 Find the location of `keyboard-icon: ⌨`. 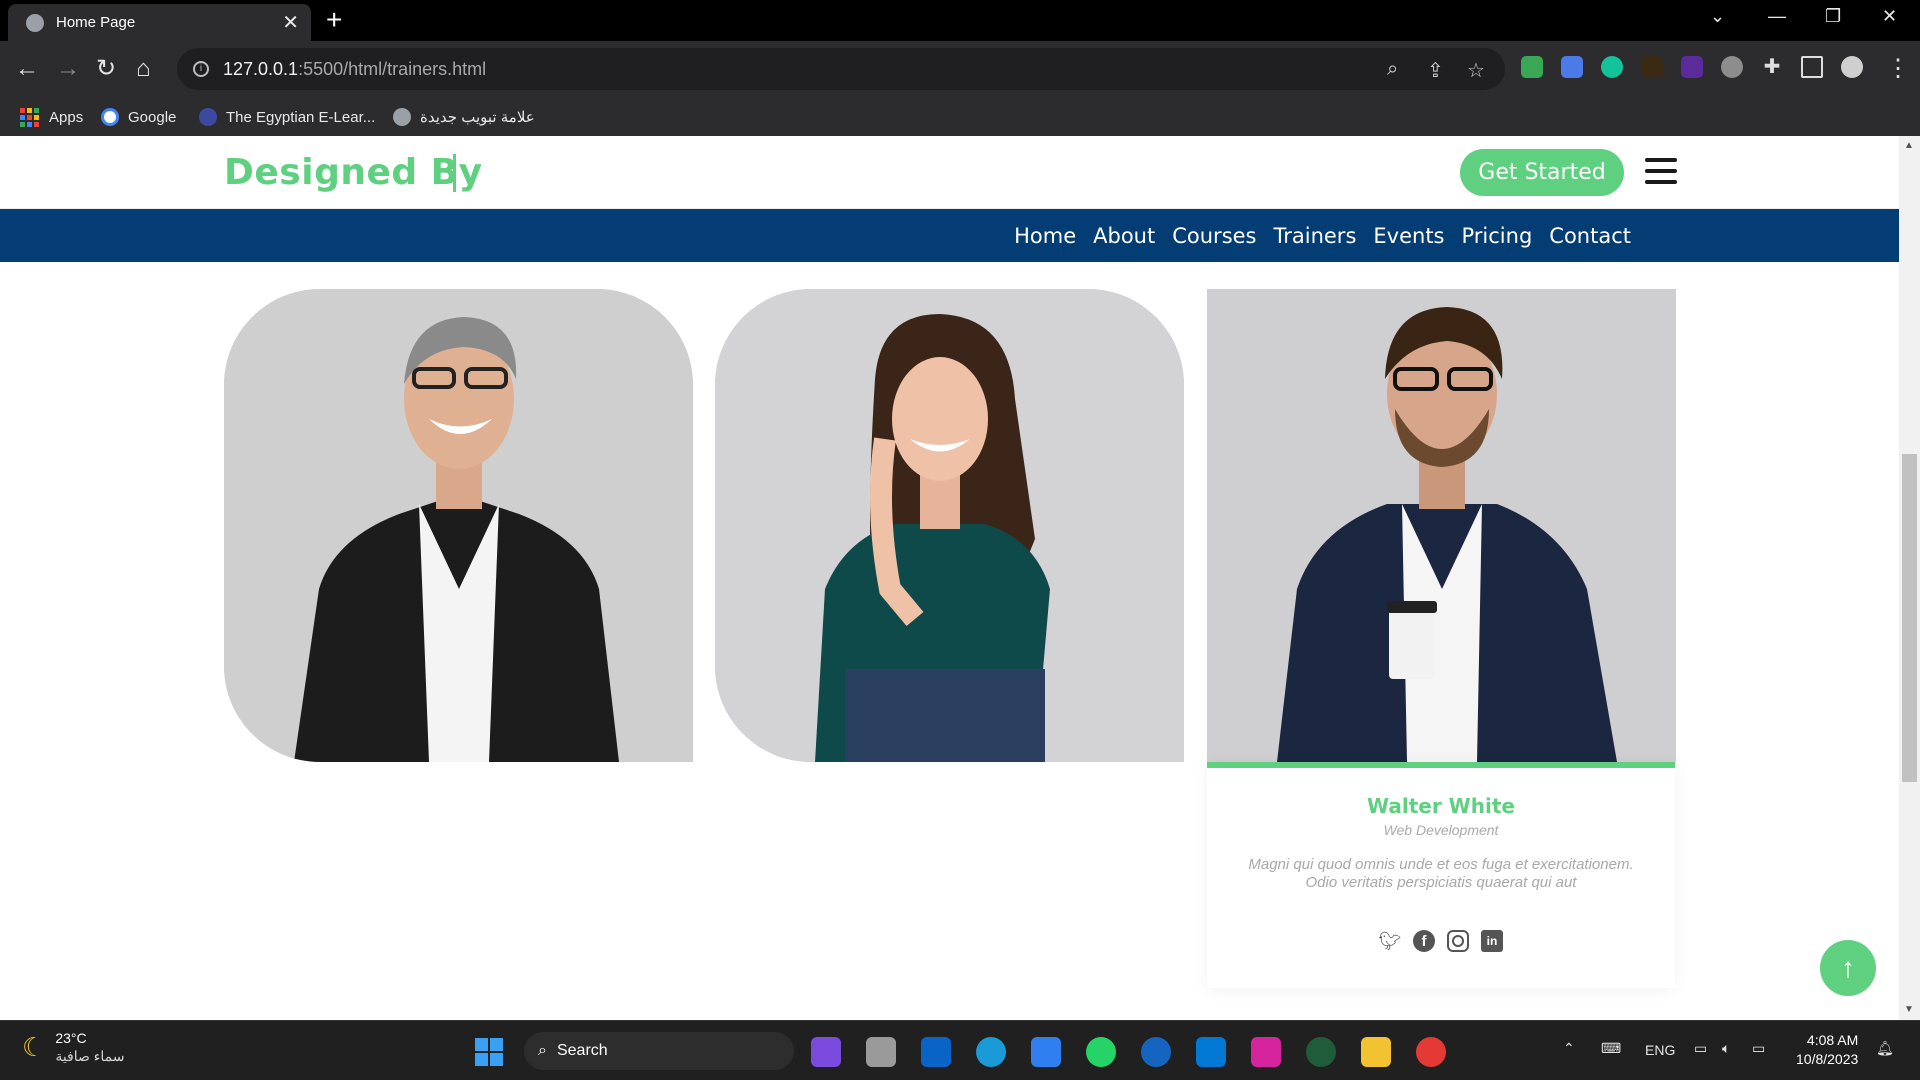

keyboard-icon: ⌨ is located at coordinates (1611, 1048).